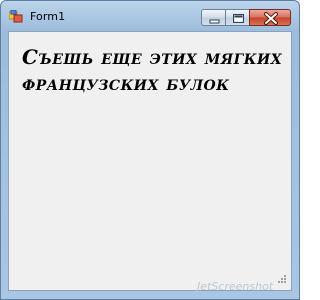 This screenshot has height=300, width=320. Describe the element at coordinates (213, 17) in the screenshot. I see `minimize-button` at that location.